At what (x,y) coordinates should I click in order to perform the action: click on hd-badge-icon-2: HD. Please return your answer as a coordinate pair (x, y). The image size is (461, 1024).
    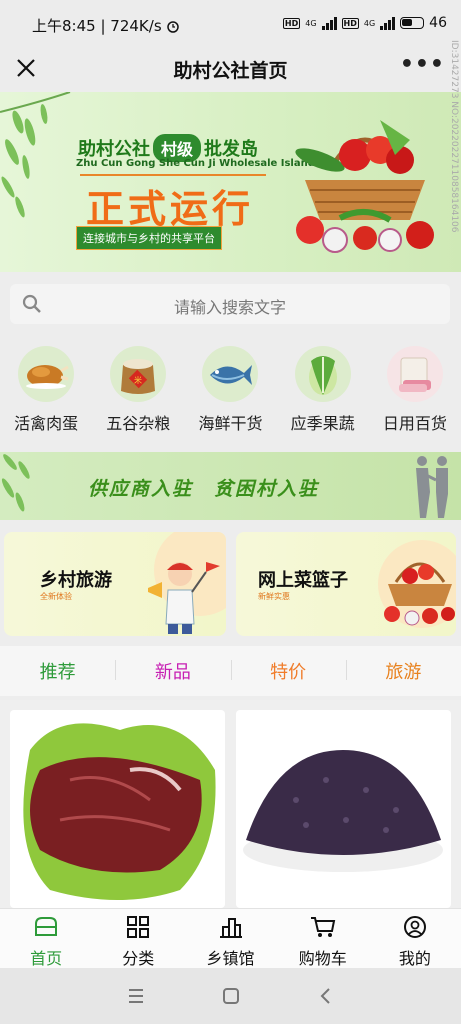
    Looking at the image, I should click on (350, 23).